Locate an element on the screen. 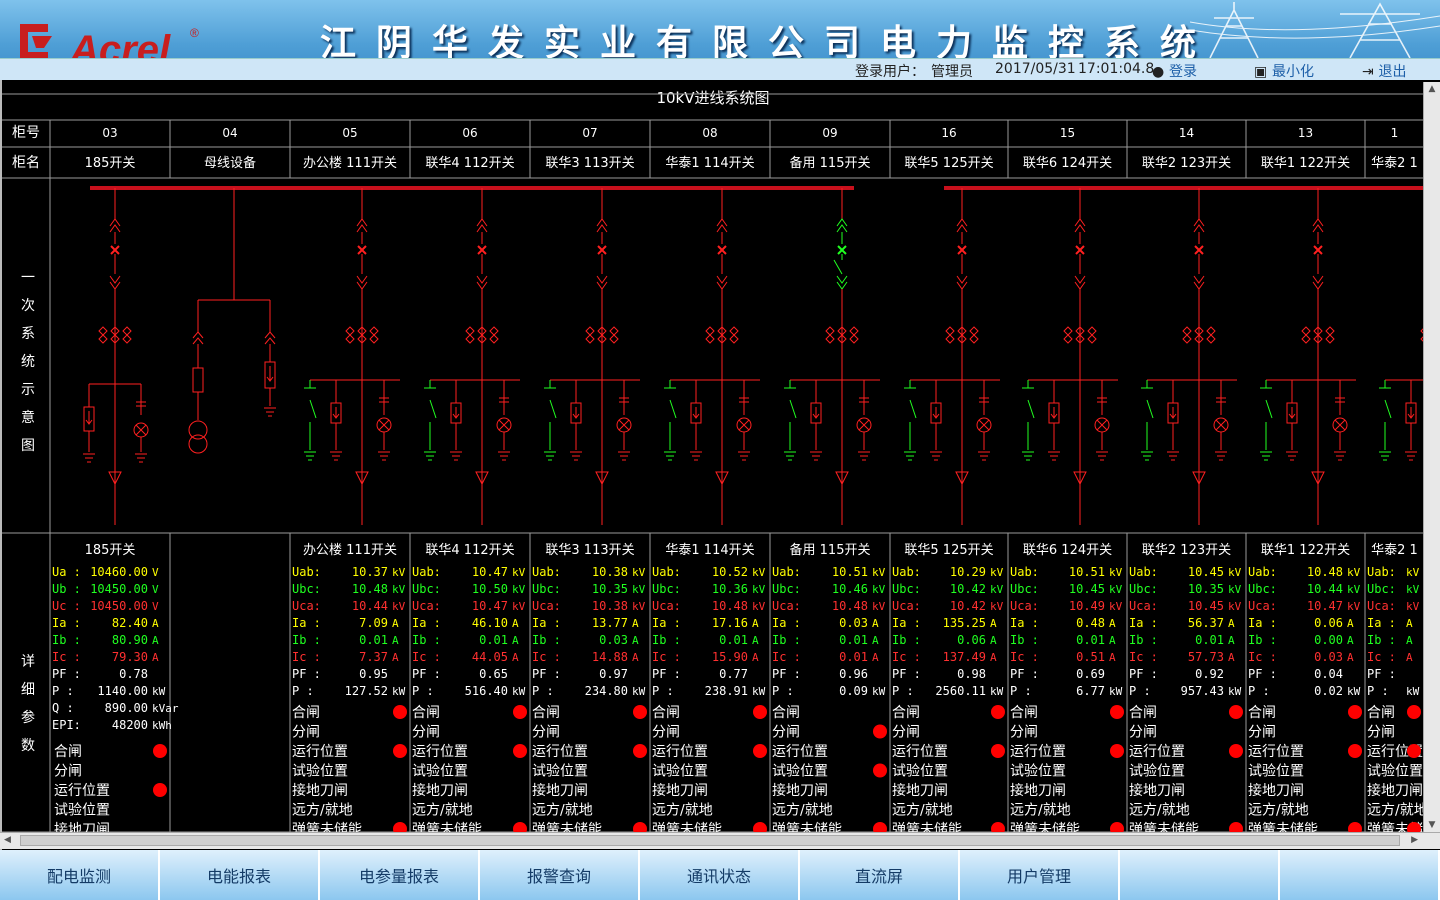 This screenshot has width=1440, height=900. param-value: 234.80 is located at coordinates (606, 691).